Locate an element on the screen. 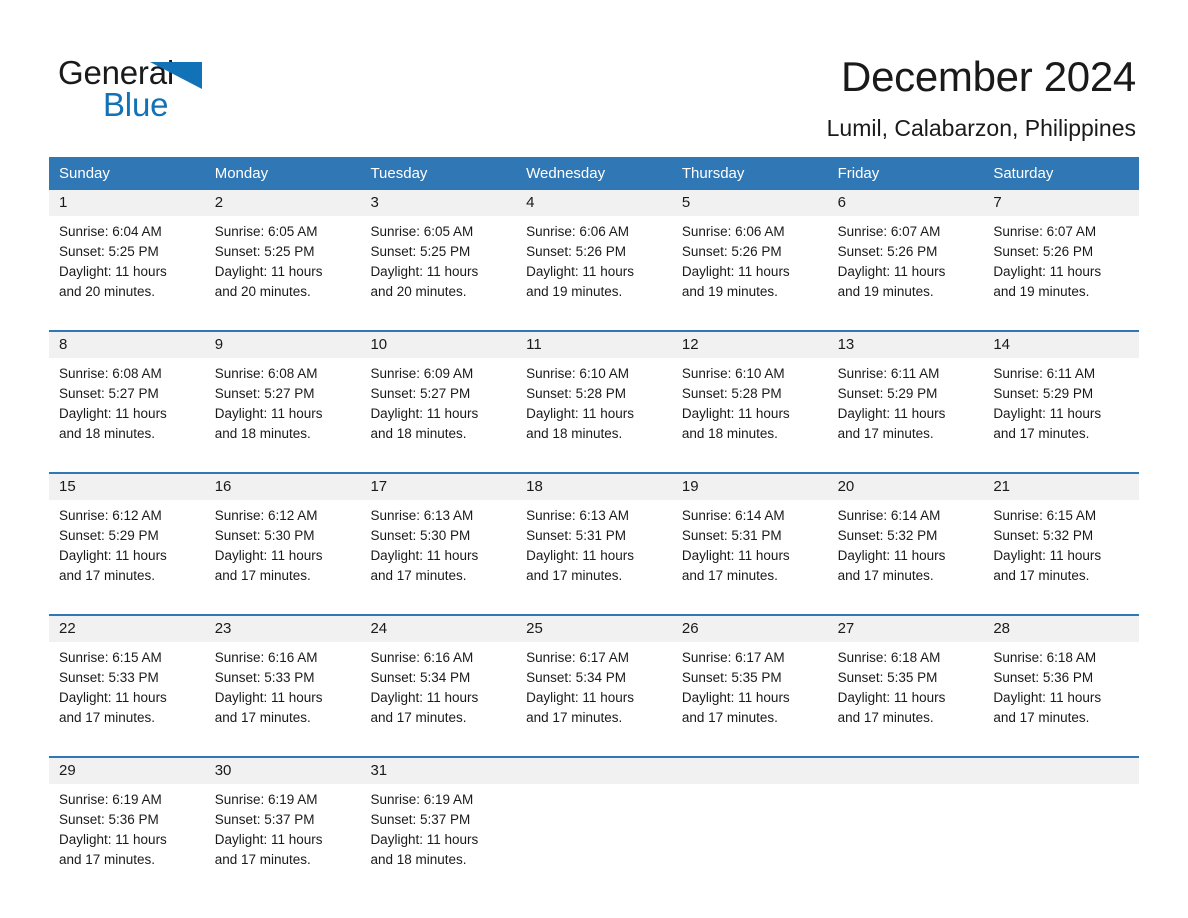 The height and width of the screenshot is (918, 1188). day-number: 31 is located at coordinates (438, 771).